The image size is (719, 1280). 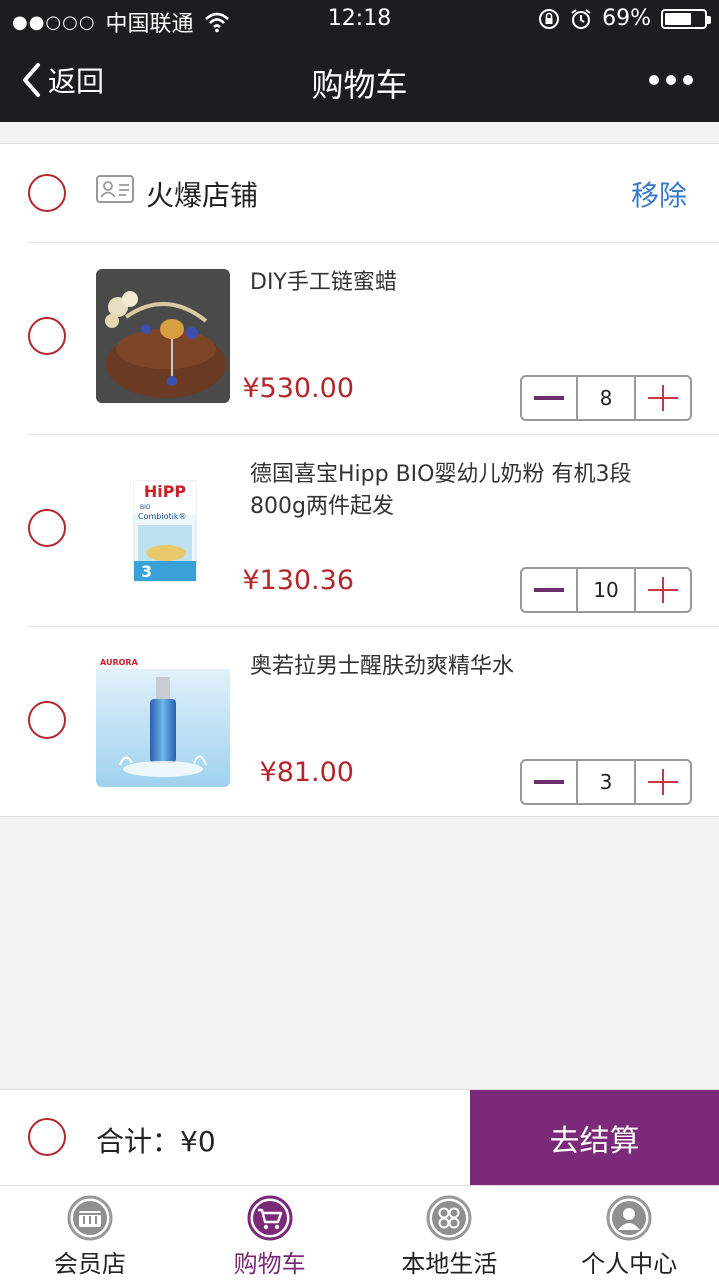 What do you see at coordinates (359, 193) in the screenshot?
I see `shop-header: 火爆店铺 移除` at bounding box center [359, 193].